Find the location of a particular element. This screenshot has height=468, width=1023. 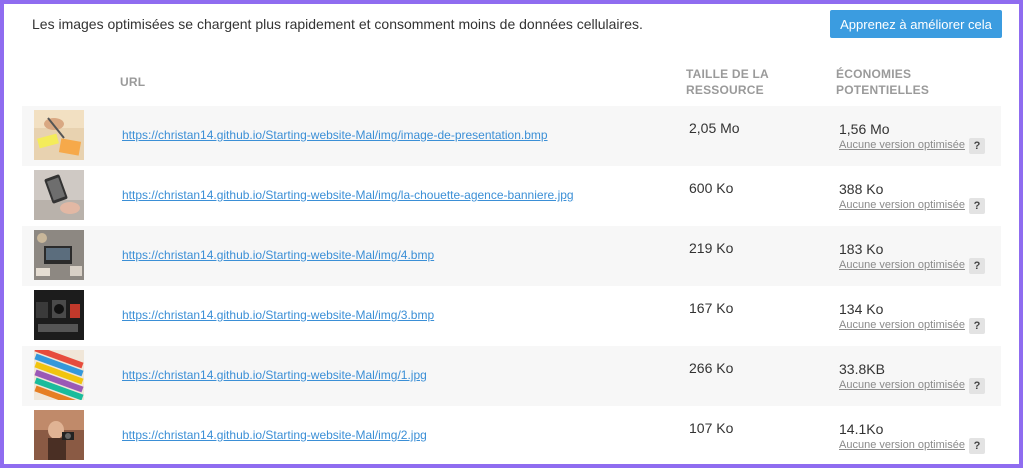

resource-size: 2,05 Mo is located at coordinates (714, 128).